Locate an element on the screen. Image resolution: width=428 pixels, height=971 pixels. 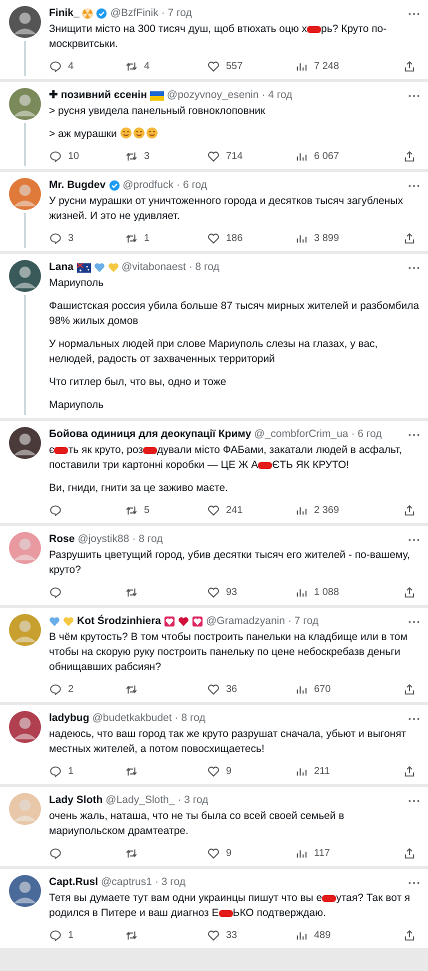
author-name: ladybug is located at coordinates (69, 718).